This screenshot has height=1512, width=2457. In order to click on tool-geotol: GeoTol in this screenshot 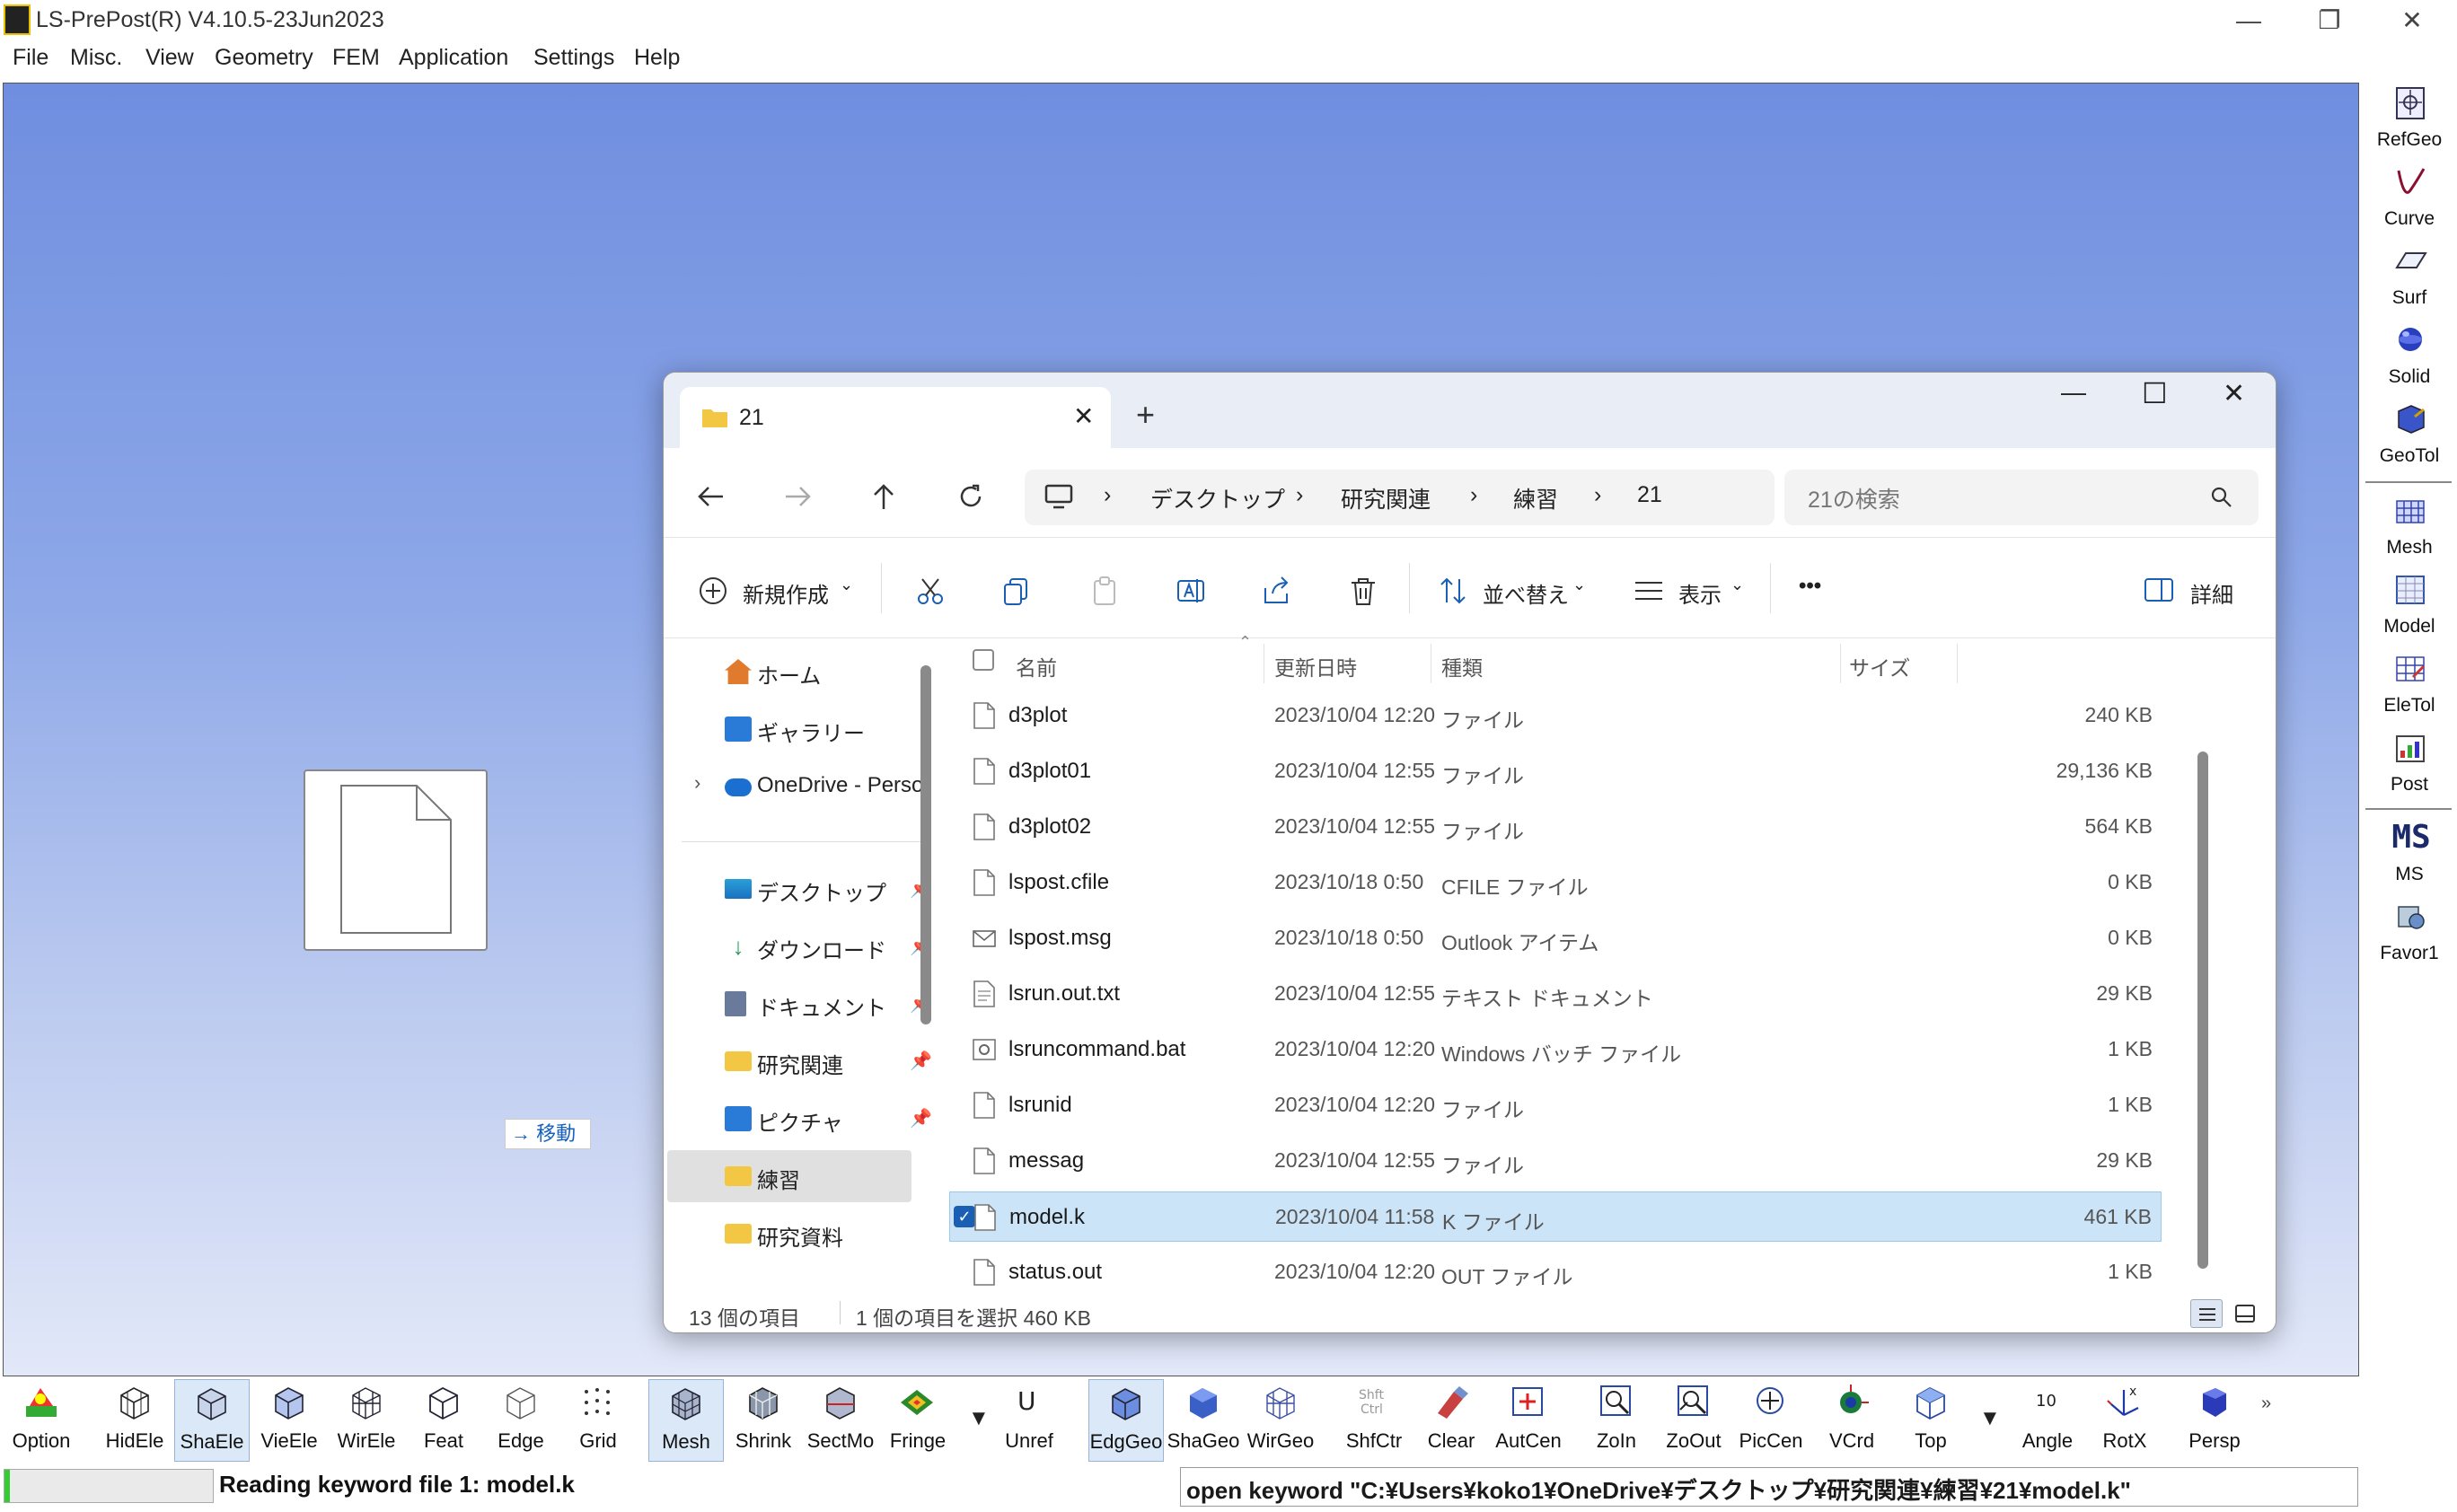, I will do `click(2409, 435)`.